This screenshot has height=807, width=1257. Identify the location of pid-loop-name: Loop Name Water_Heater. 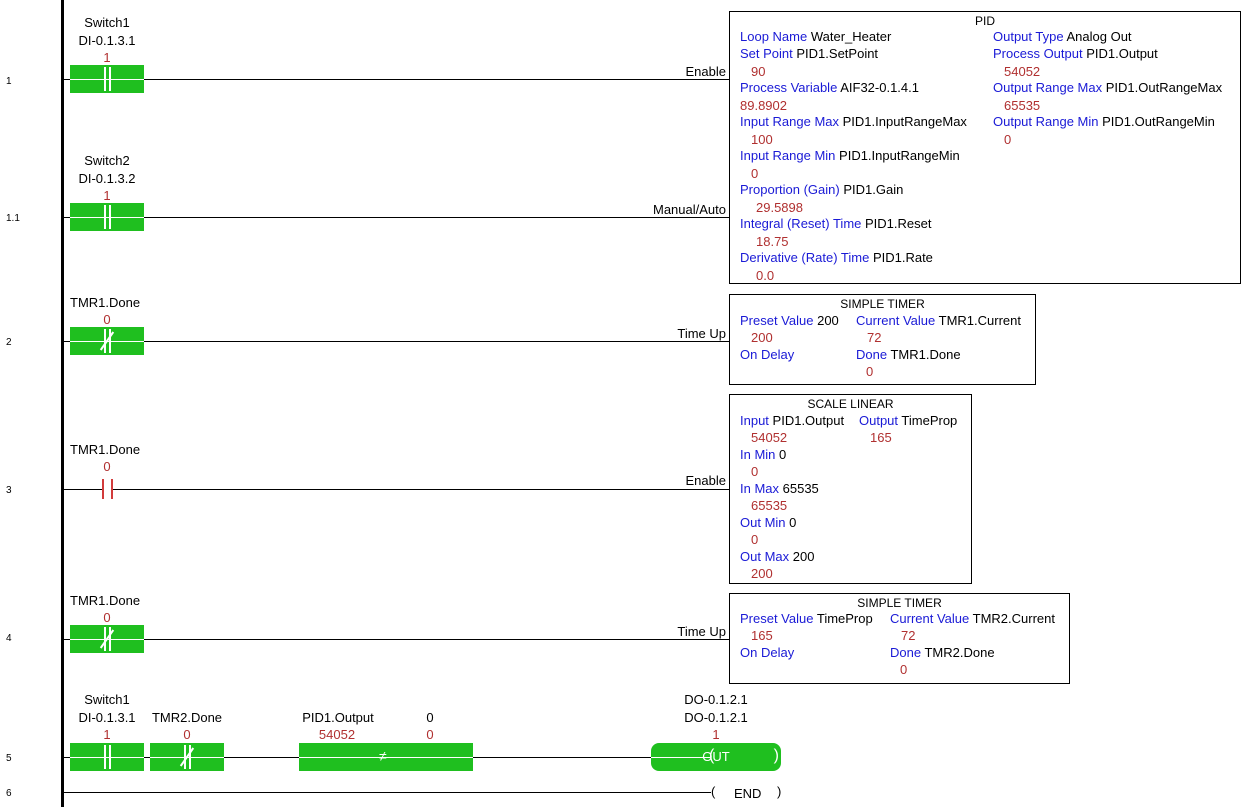
(816, 36).